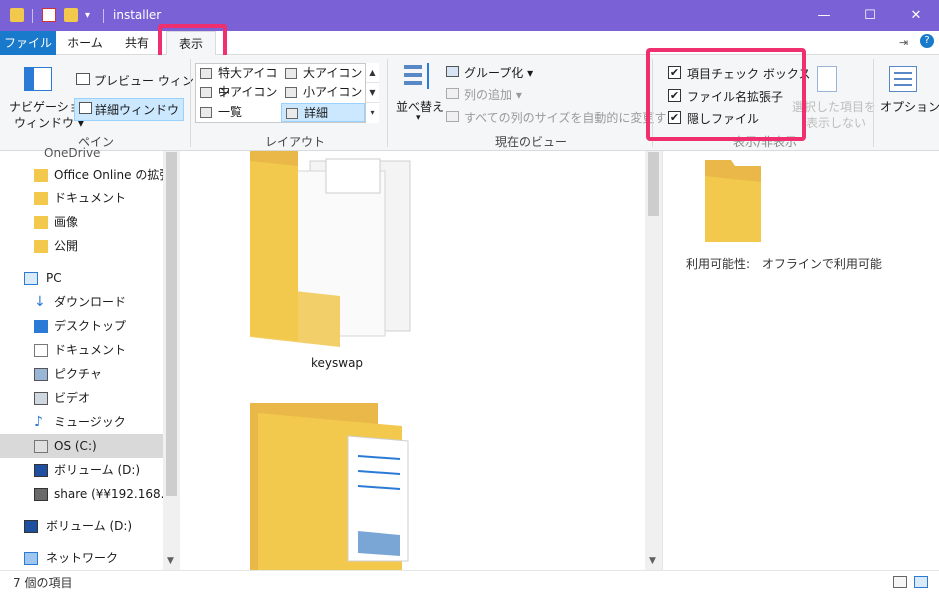  I want to click on layout-scroll-down-icon: ▼, so click(372, 93).